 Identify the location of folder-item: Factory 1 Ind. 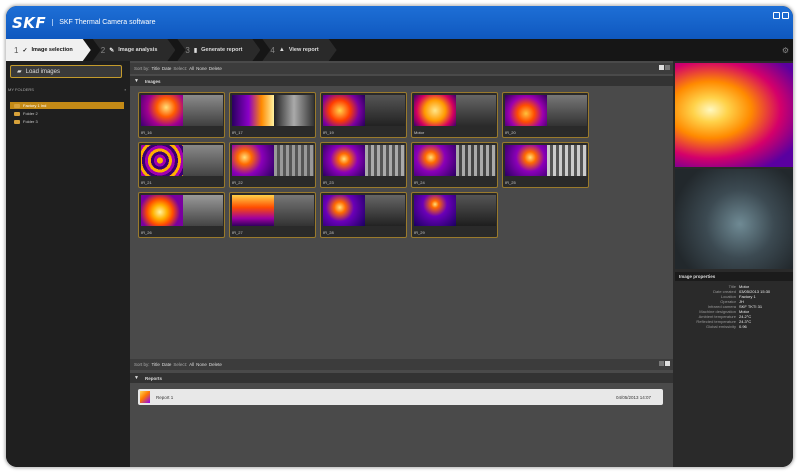
(67, 105).